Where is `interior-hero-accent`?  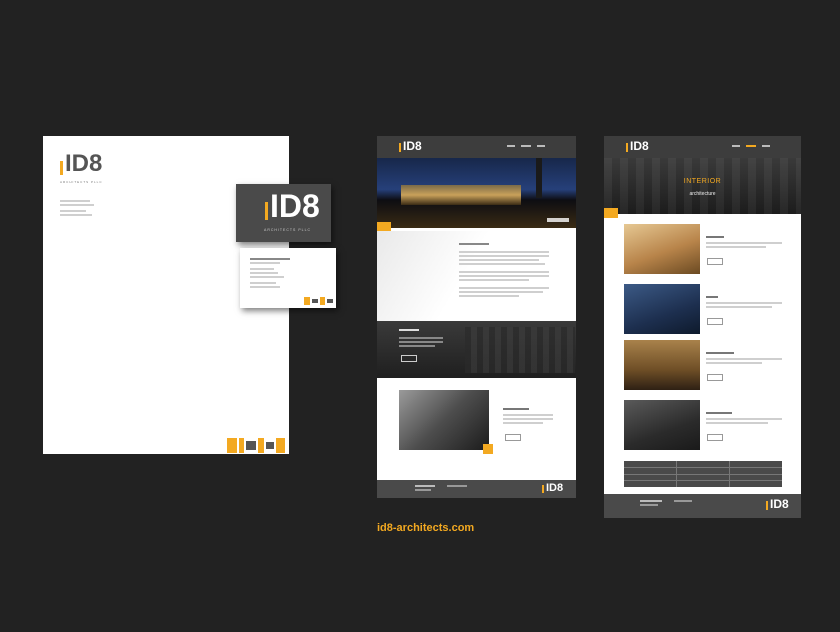 interior-hero-accent is located at coordinates (611, 213).